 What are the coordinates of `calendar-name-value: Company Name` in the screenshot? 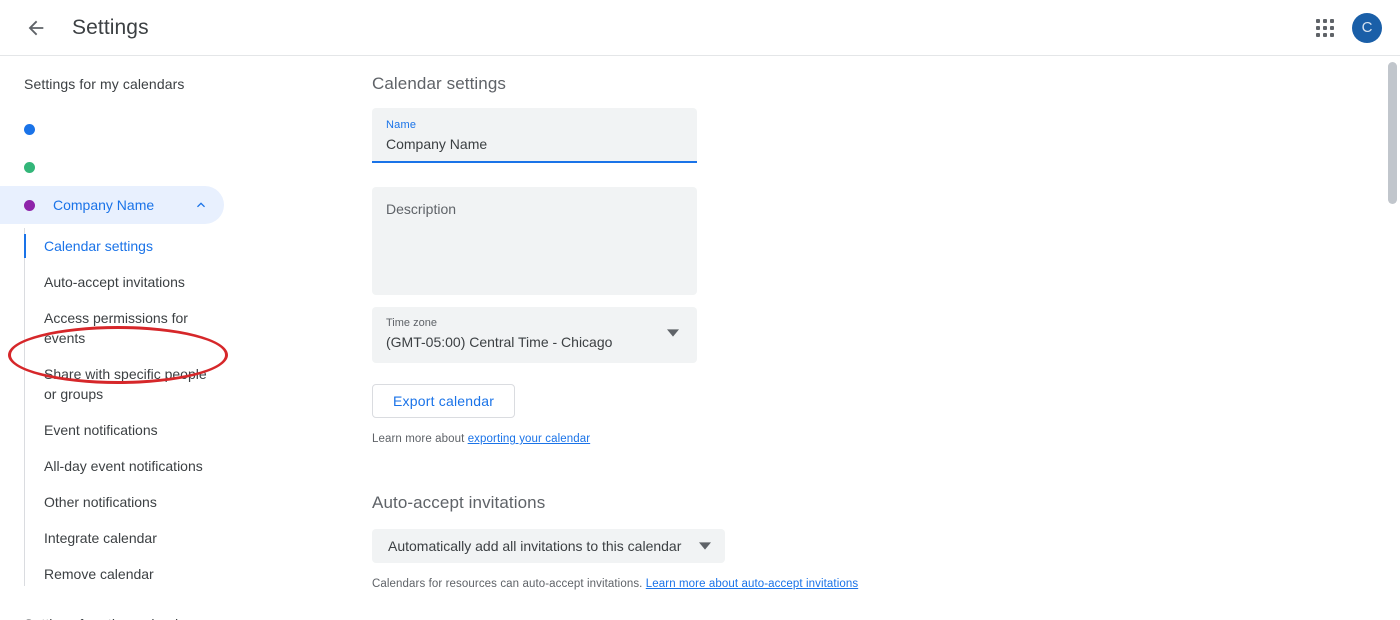 It's located at (437, 144).